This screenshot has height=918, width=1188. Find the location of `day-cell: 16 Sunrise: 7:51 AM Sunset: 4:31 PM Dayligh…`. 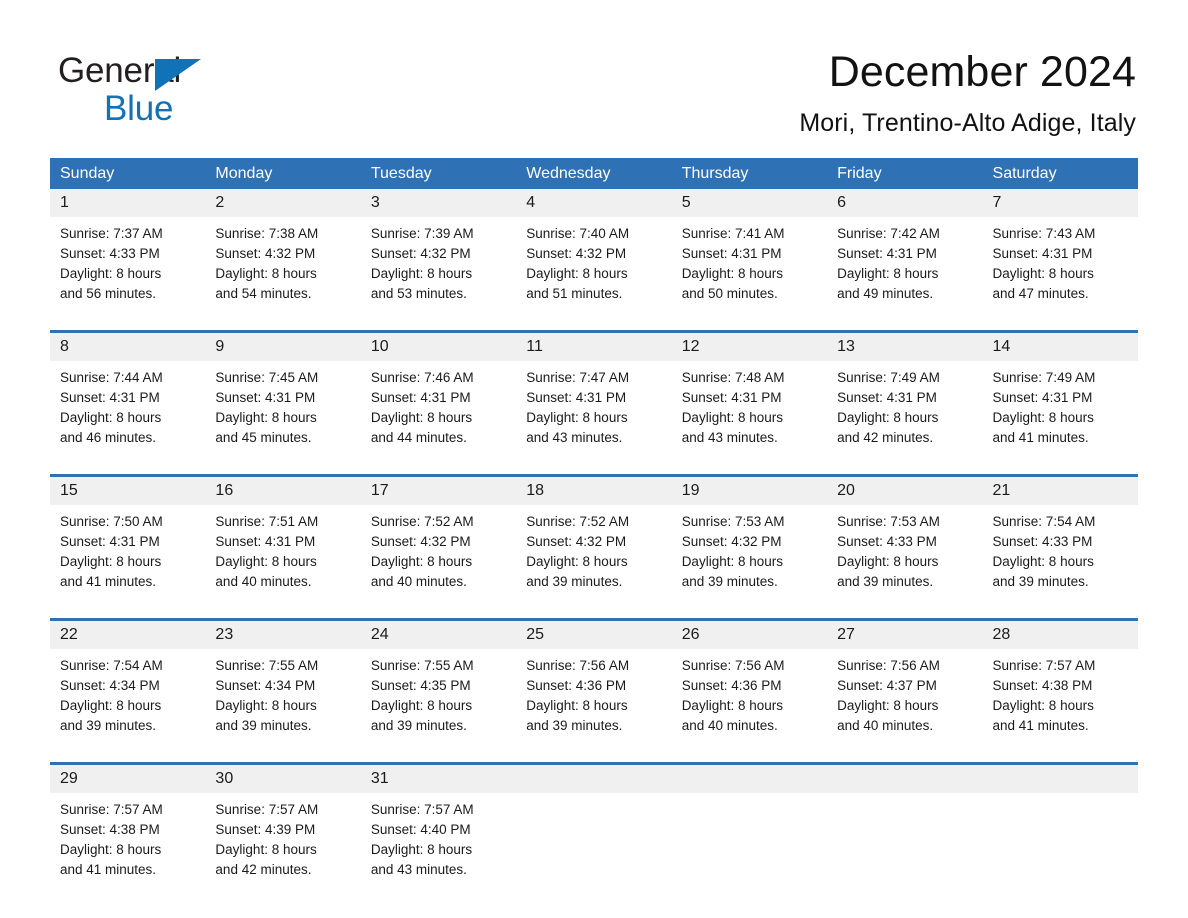

day-cell: 16 Sunrise: 7:51 AM Sunset: 4:31 PM Dayligh… is located at coordinates (283, 540).